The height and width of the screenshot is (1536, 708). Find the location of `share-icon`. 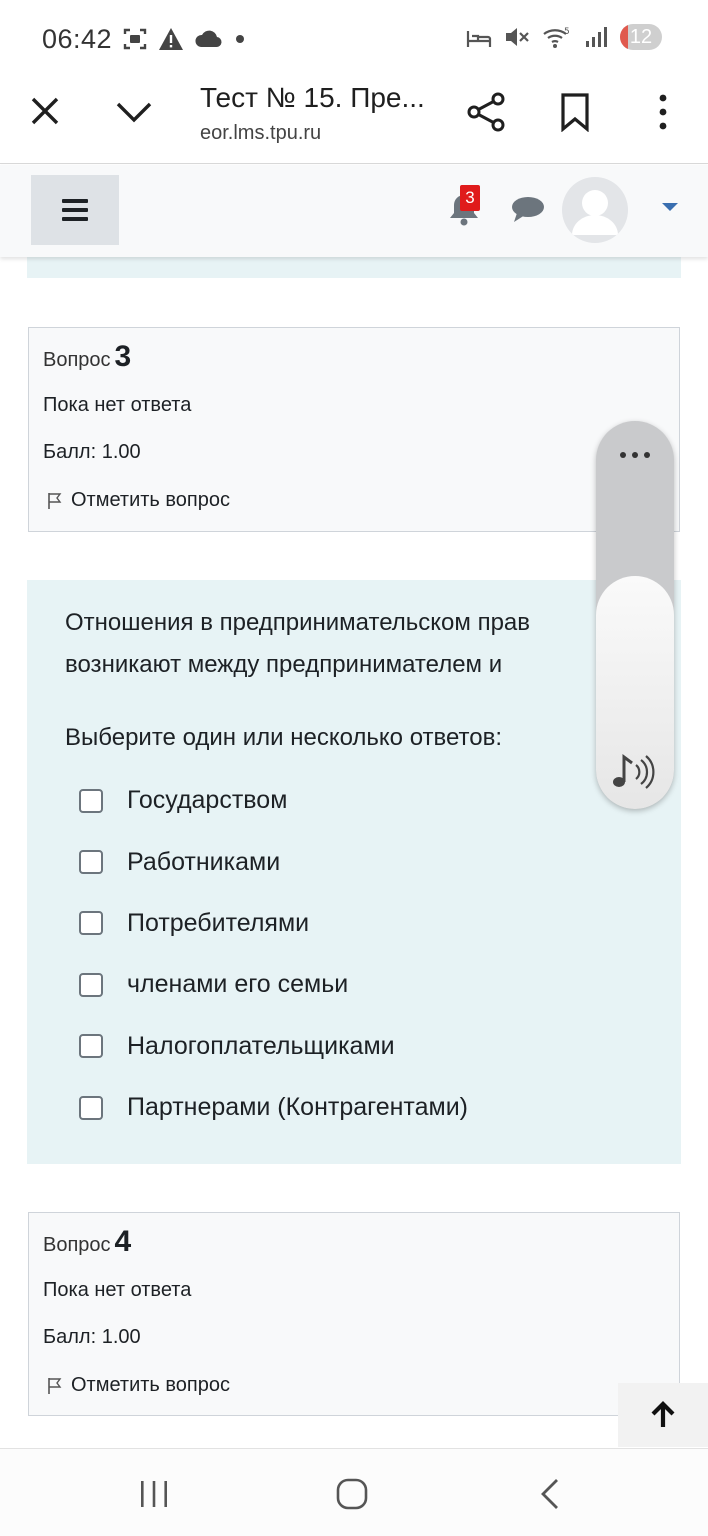

share-icon is located at coordinates (486, 112).